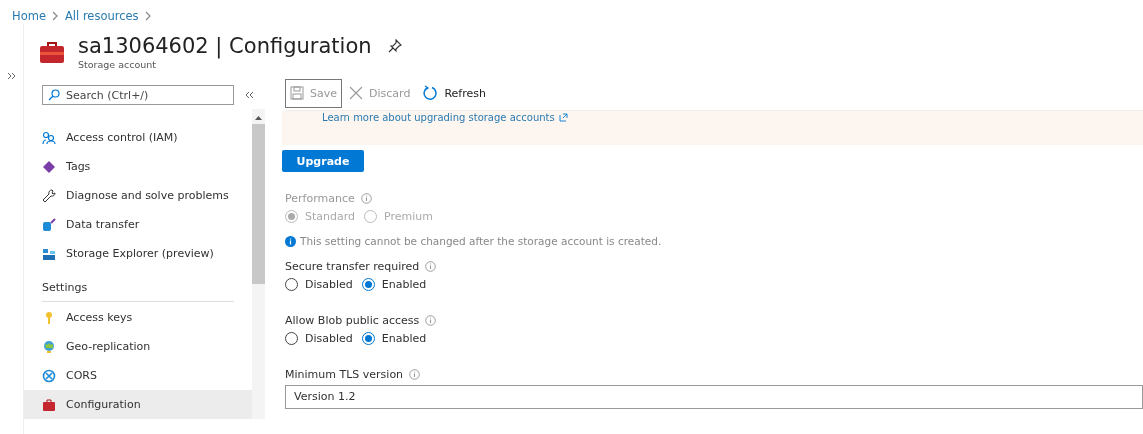  I want to click on breadcrumb-link: Home, so click(29, 15).